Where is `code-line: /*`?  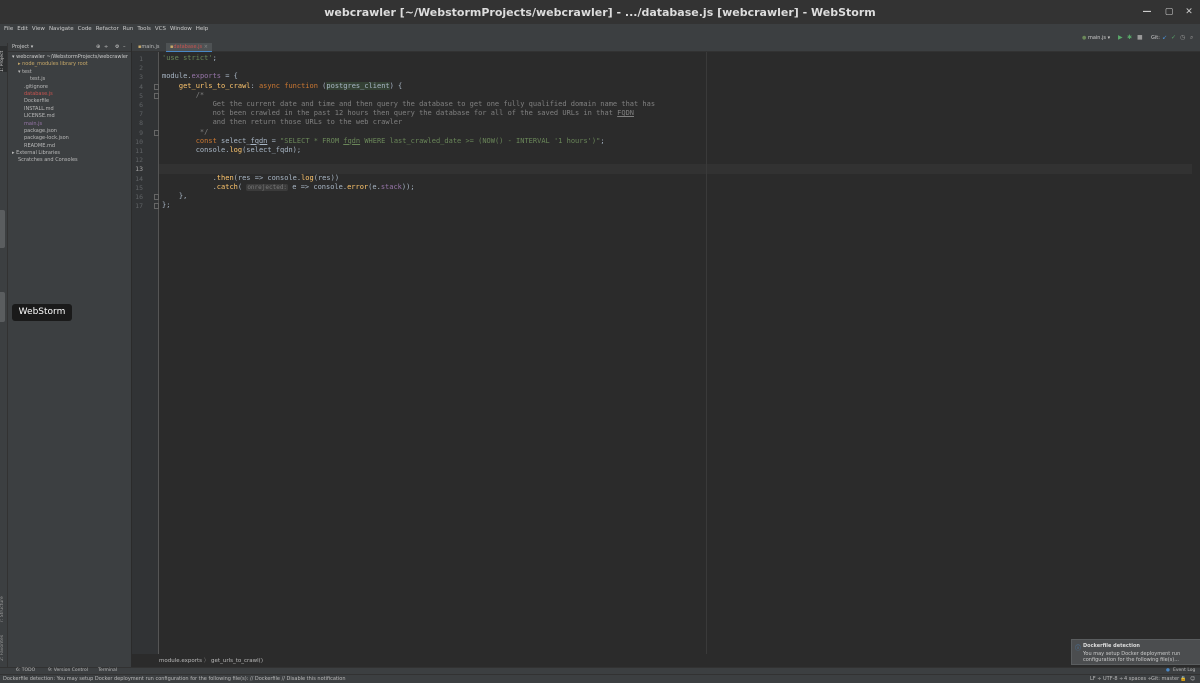
code-line: /* is located at coordinates (183, 95).